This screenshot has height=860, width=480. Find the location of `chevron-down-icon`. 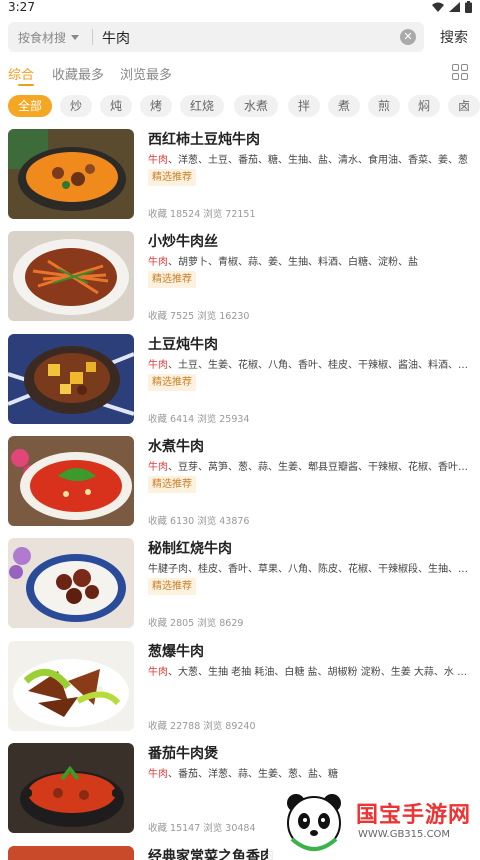

chevron-down-icon is located at coordinates (75, 37).